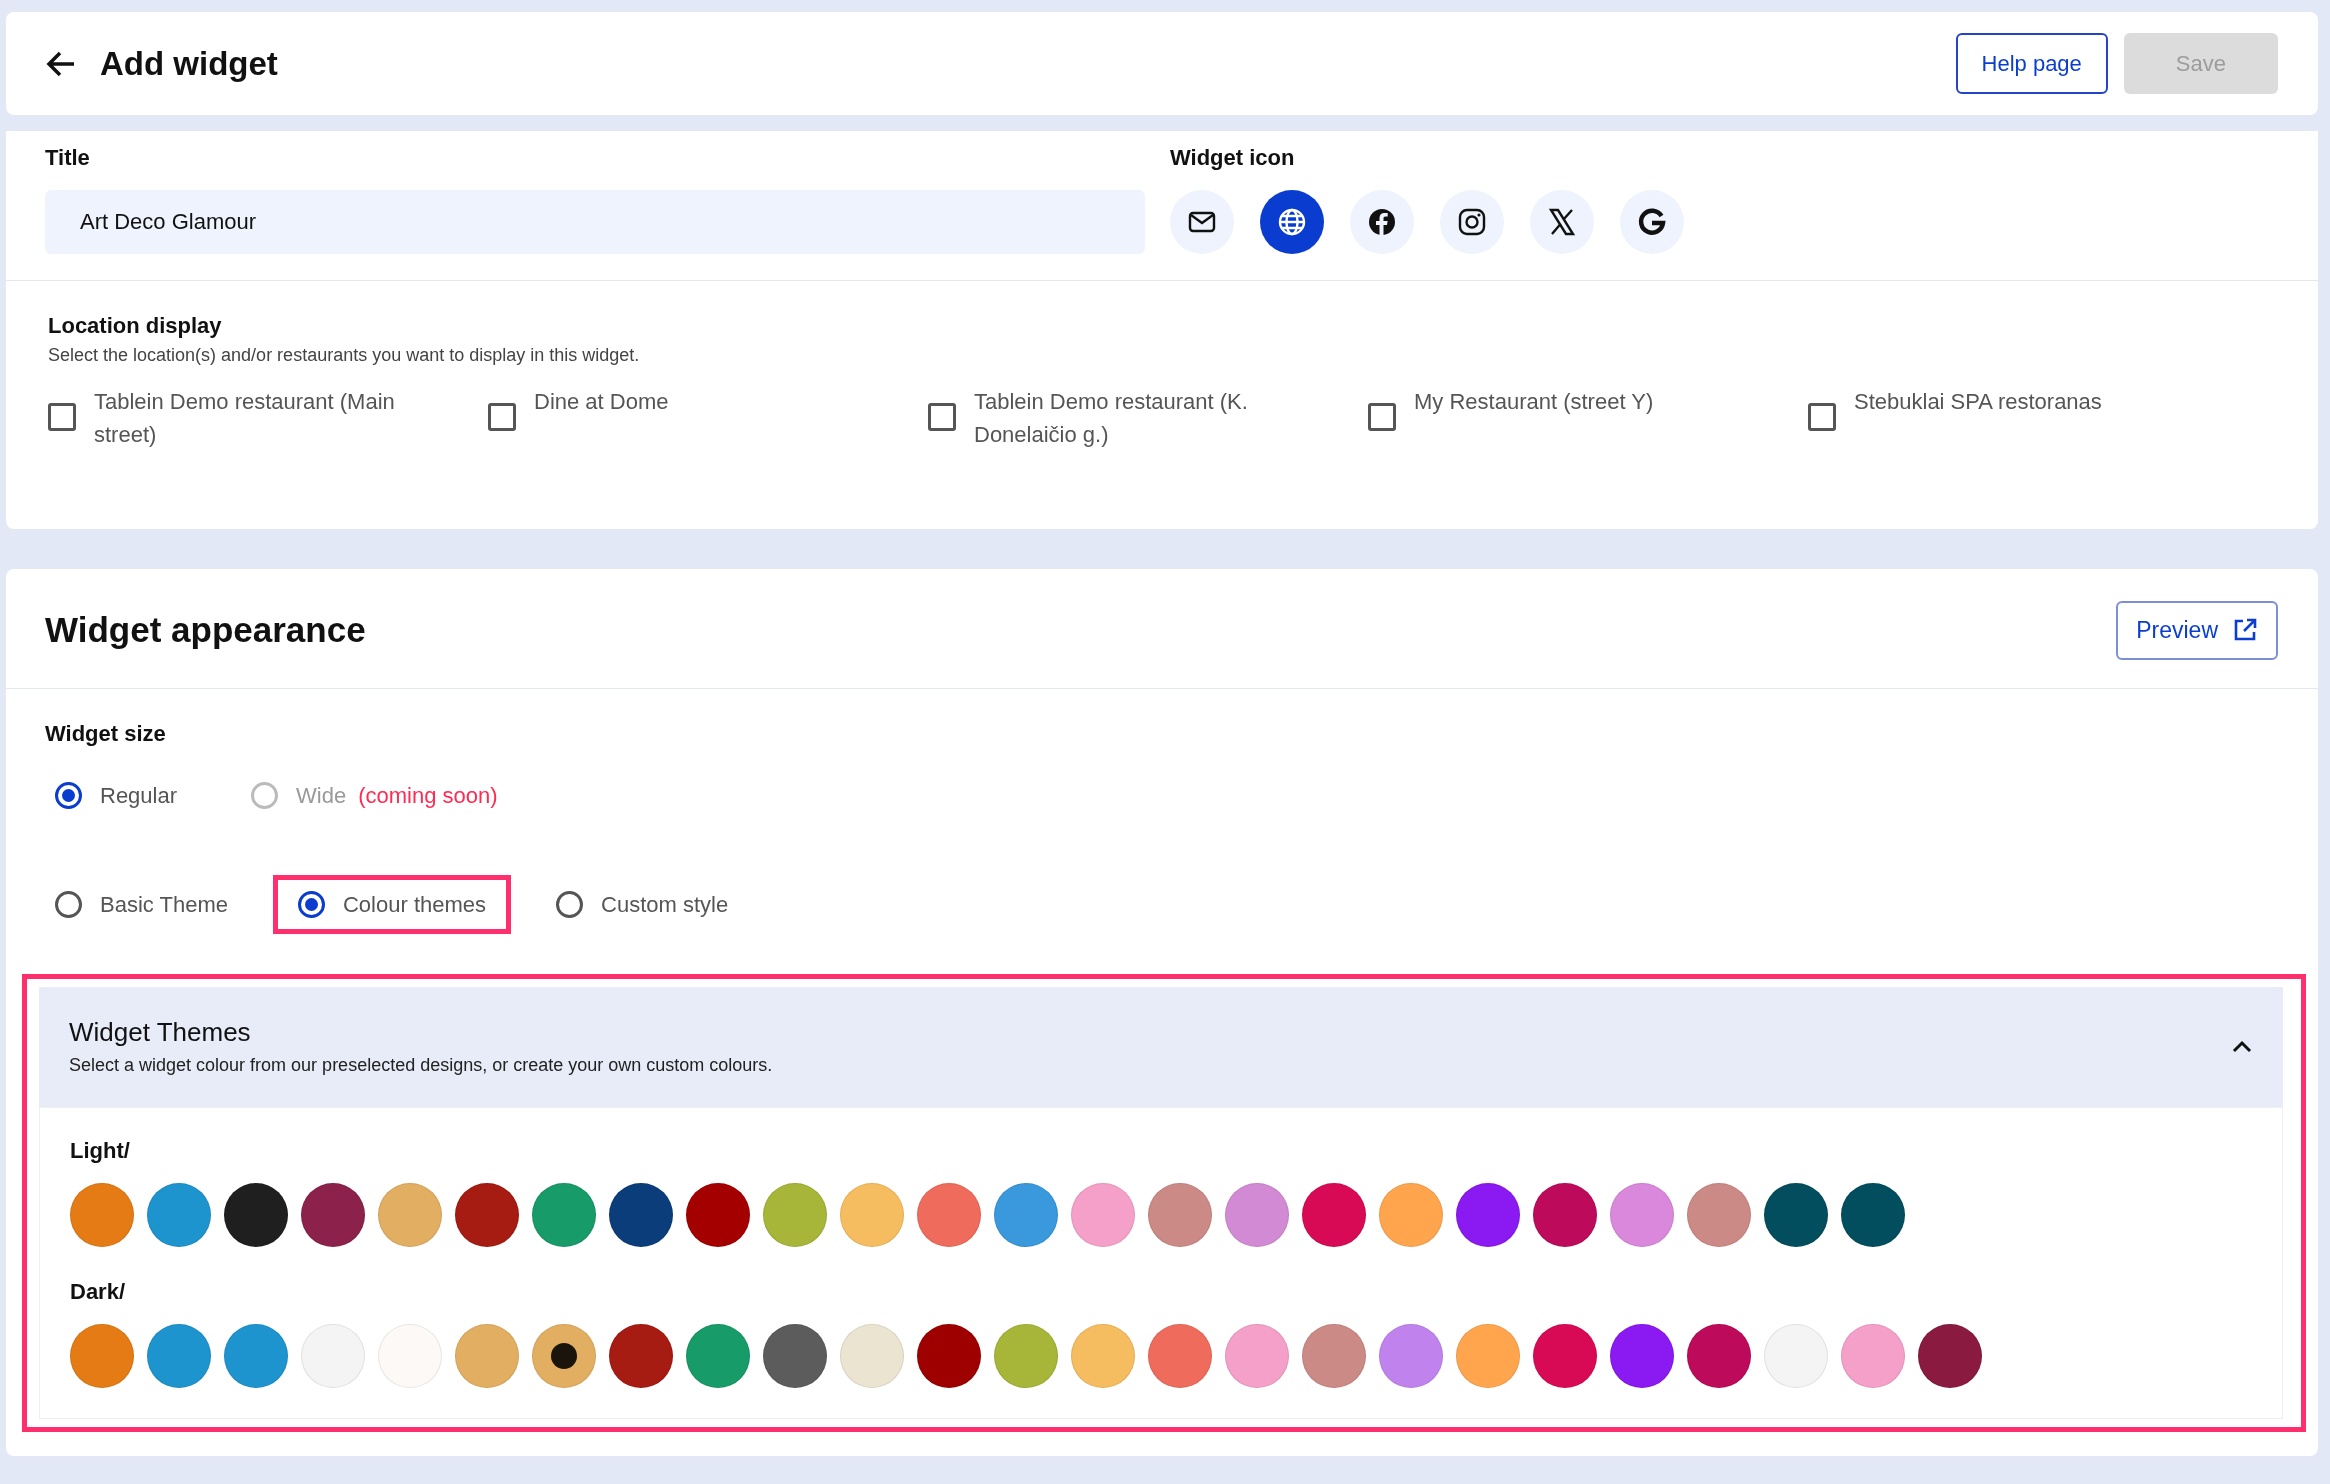 The image size is (2330, 1484). What do you see at coordinates (2031, 63) in the screenshot?
I see `help-page-button: Help page` at bounding box center [2031, 63].